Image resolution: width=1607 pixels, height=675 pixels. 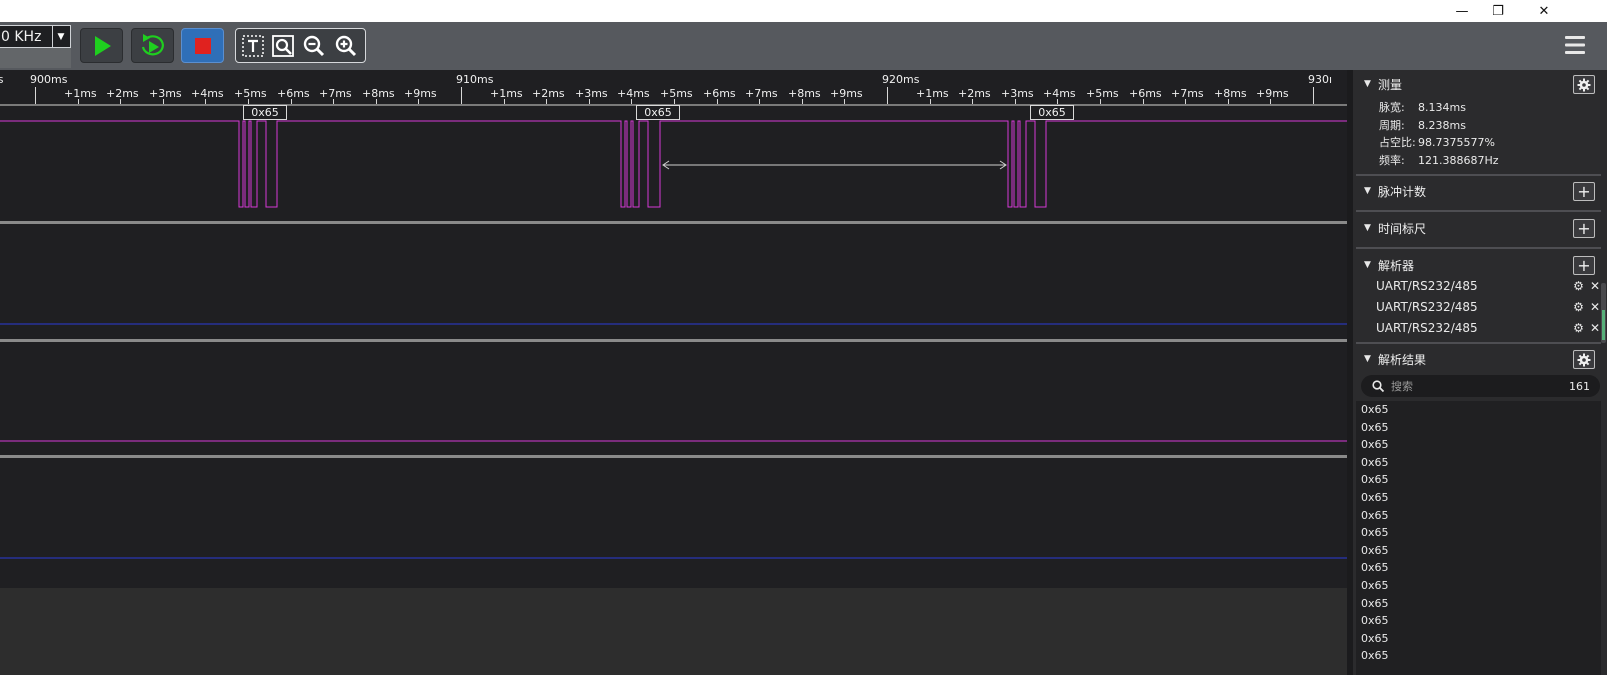 What do you see at coordinates (1439, 160) in the screenshot?
I see `measure-row-frequency: 频率: 121.388687Hz` at bounding box center [1439, 160].